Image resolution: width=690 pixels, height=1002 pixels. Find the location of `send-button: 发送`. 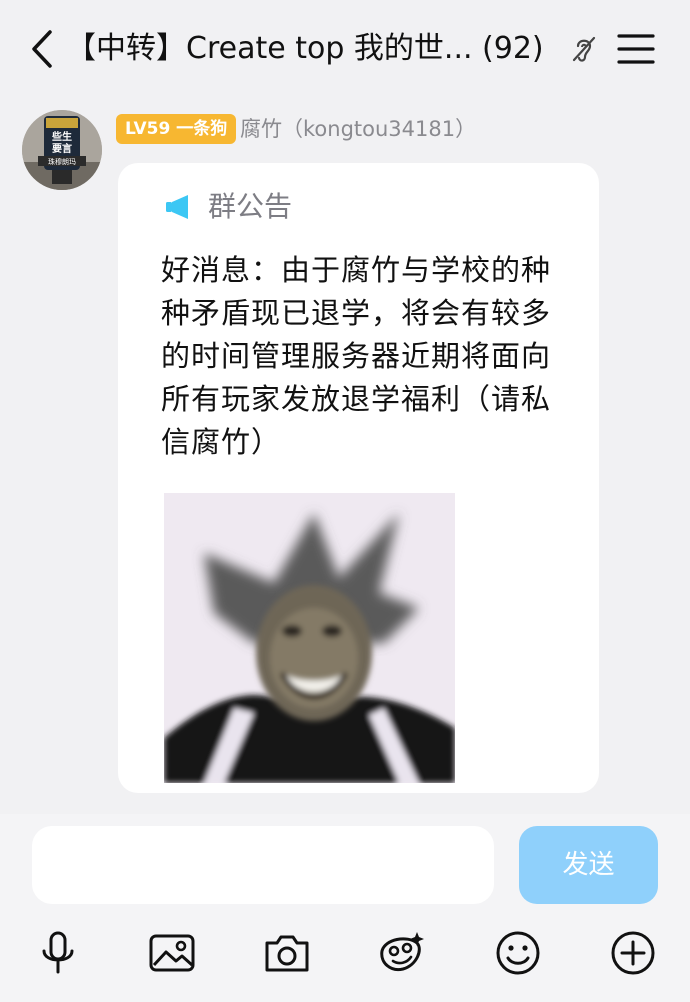

send-button: 发送 is located at coordinates (588, 865).